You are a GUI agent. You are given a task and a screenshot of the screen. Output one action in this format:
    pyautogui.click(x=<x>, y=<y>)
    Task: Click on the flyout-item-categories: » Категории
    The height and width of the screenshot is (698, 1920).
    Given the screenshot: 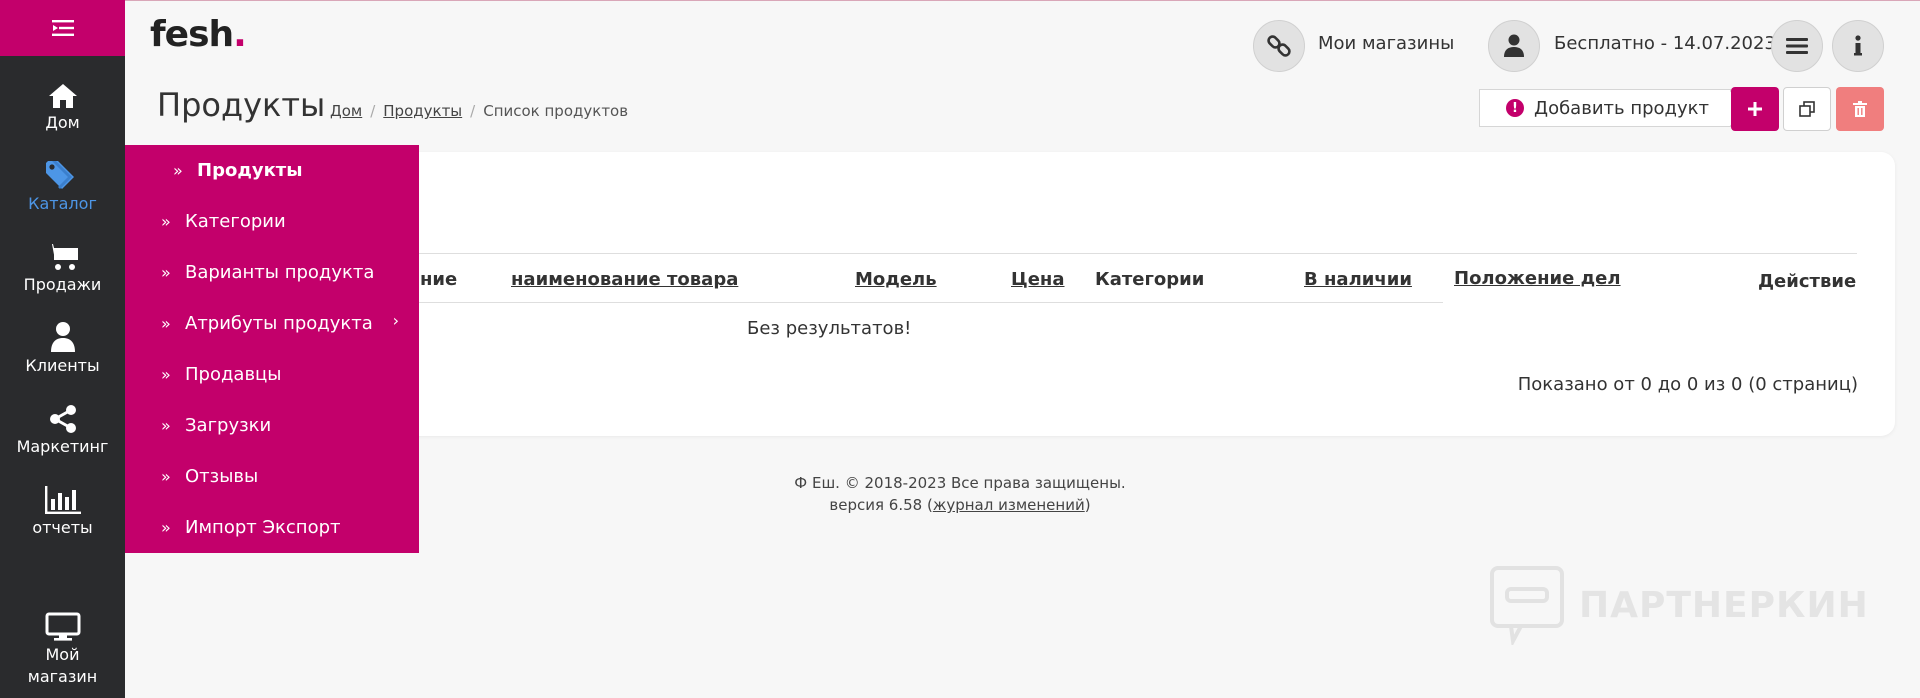 What is the action you would take?
    pyautogui.click(x=272, y=221)
    